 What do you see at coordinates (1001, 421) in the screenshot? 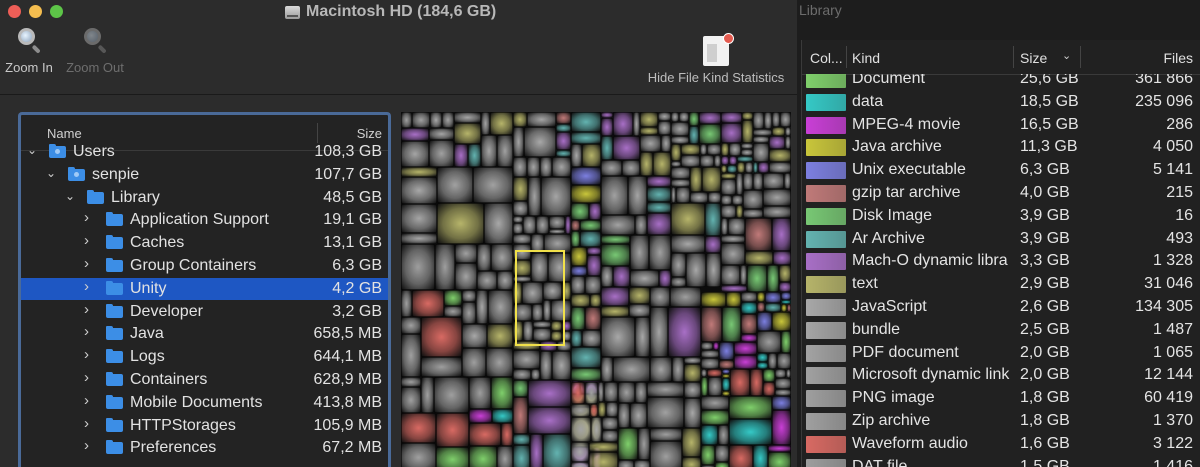
I see `file-kind-row: Zip archive 1,8 GB 1 370` at bounding box center [1001, 421].